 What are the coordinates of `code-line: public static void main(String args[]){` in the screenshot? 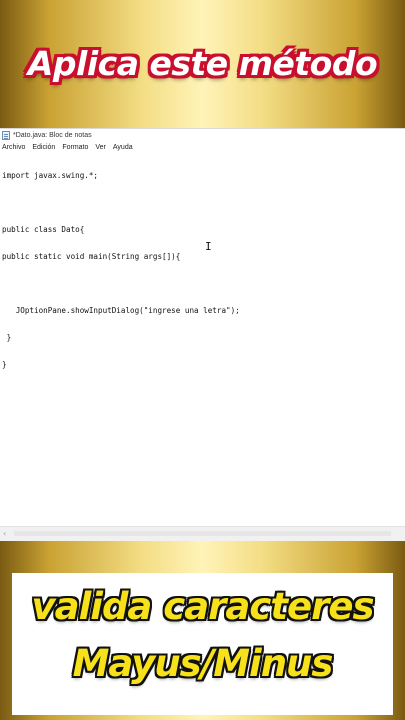 It's located at (91, 256).